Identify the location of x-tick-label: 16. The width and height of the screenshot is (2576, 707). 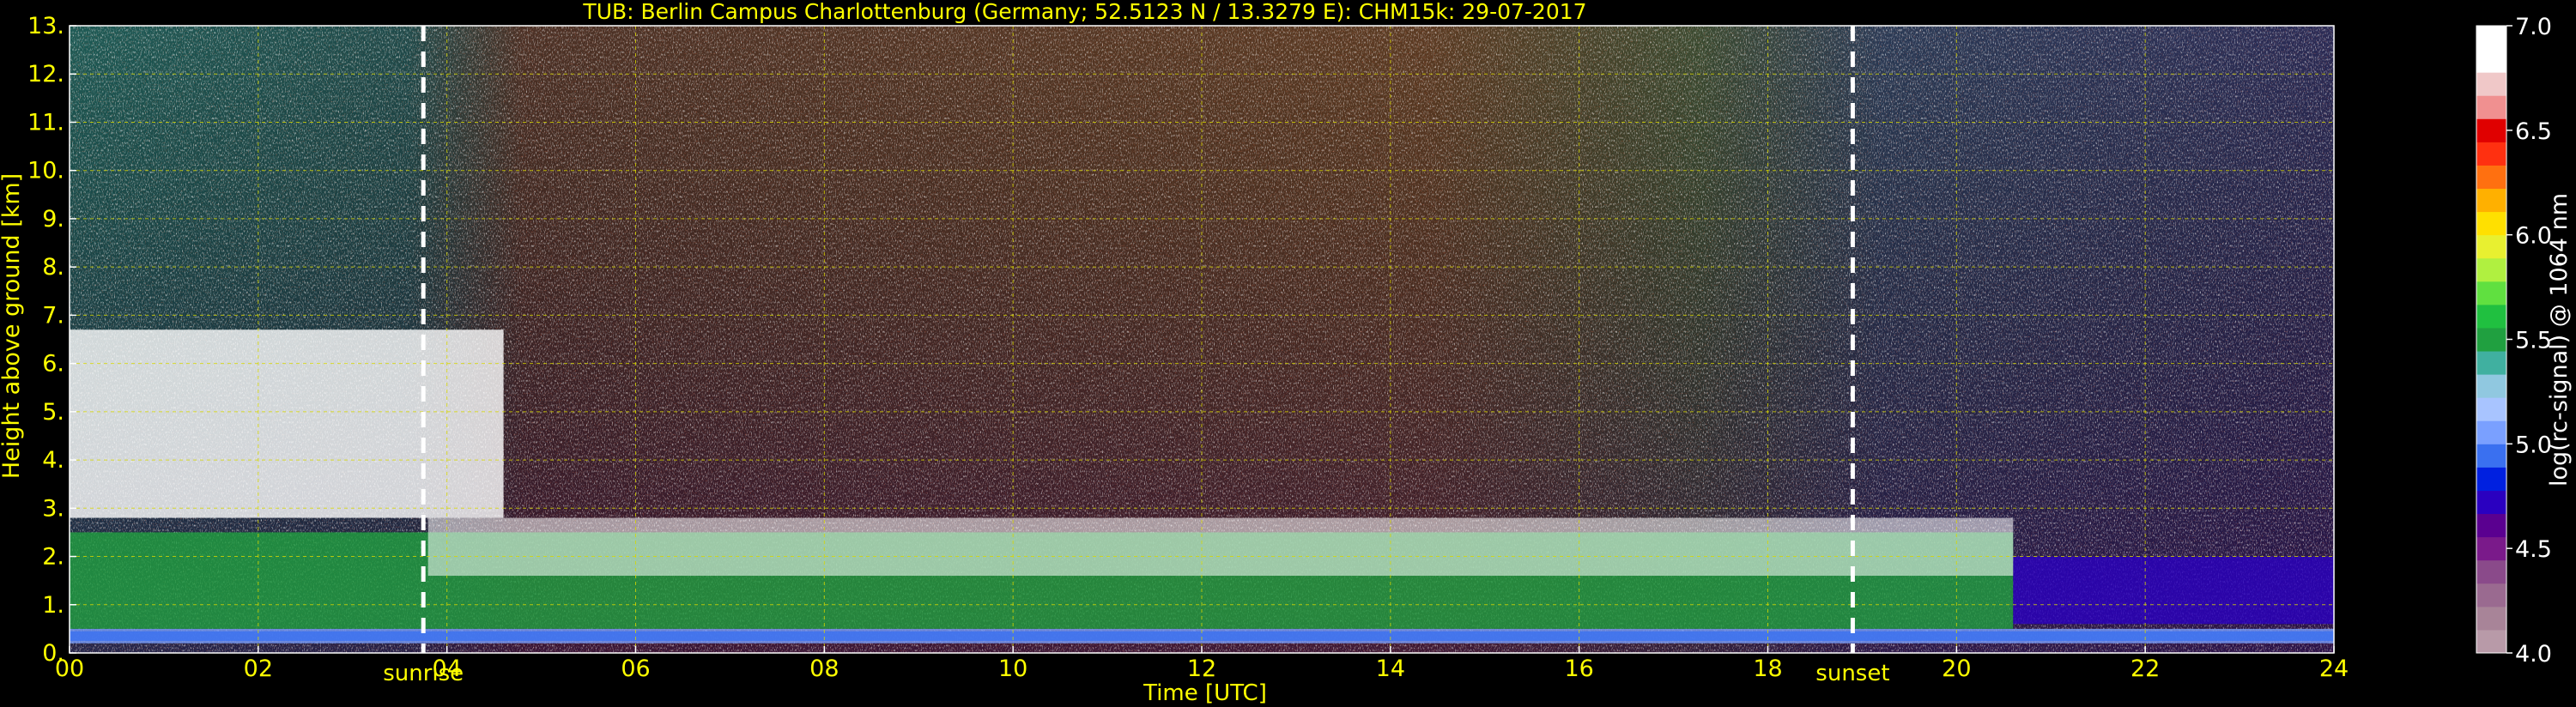
(1578, 669).